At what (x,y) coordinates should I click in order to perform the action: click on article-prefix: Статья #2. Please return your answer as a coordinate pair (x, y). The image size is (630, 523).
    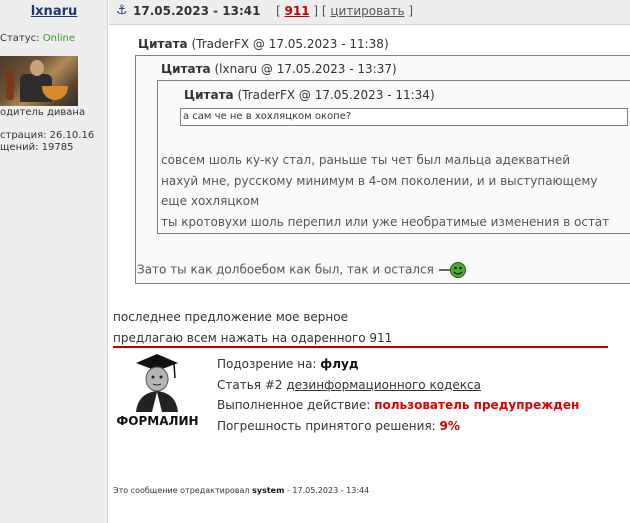
    Looking at the image, I should click on (252, 384).